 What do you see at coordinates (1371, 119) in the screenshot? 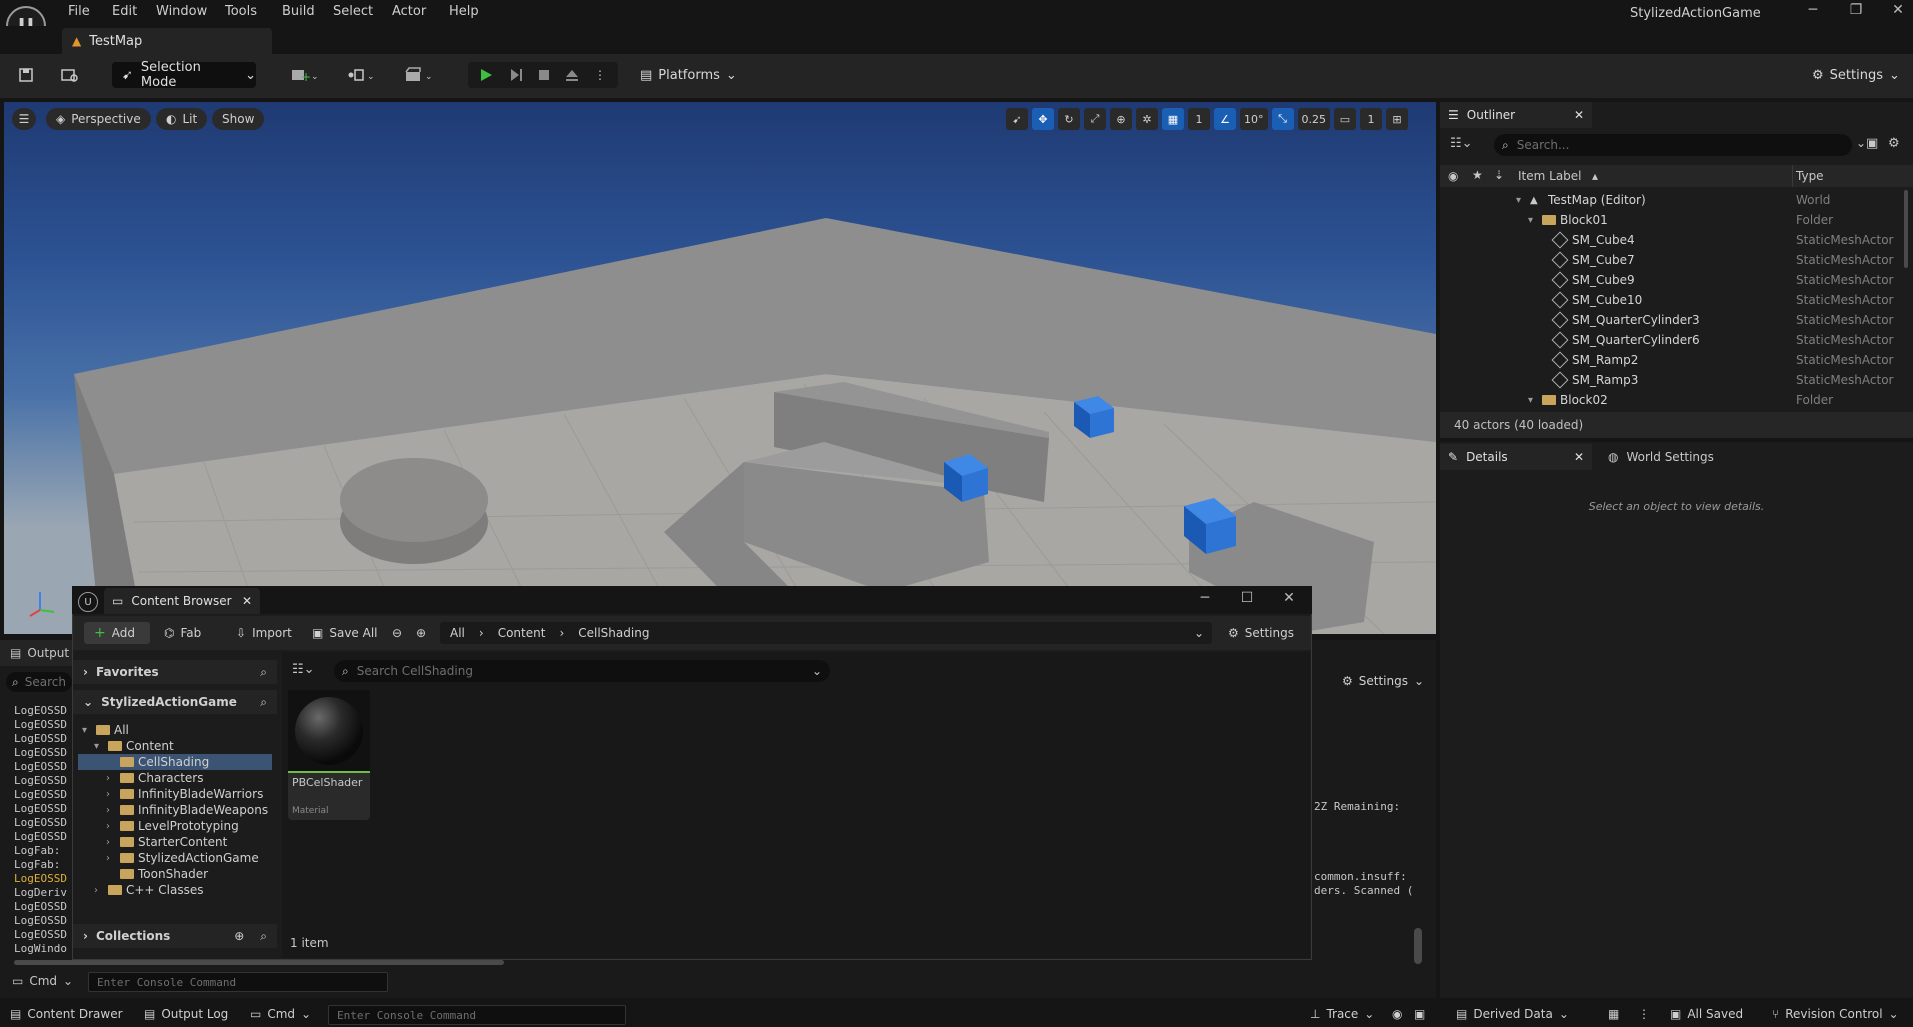
I see `camera-speed-value: 1` at bounding box center [1371, 119].